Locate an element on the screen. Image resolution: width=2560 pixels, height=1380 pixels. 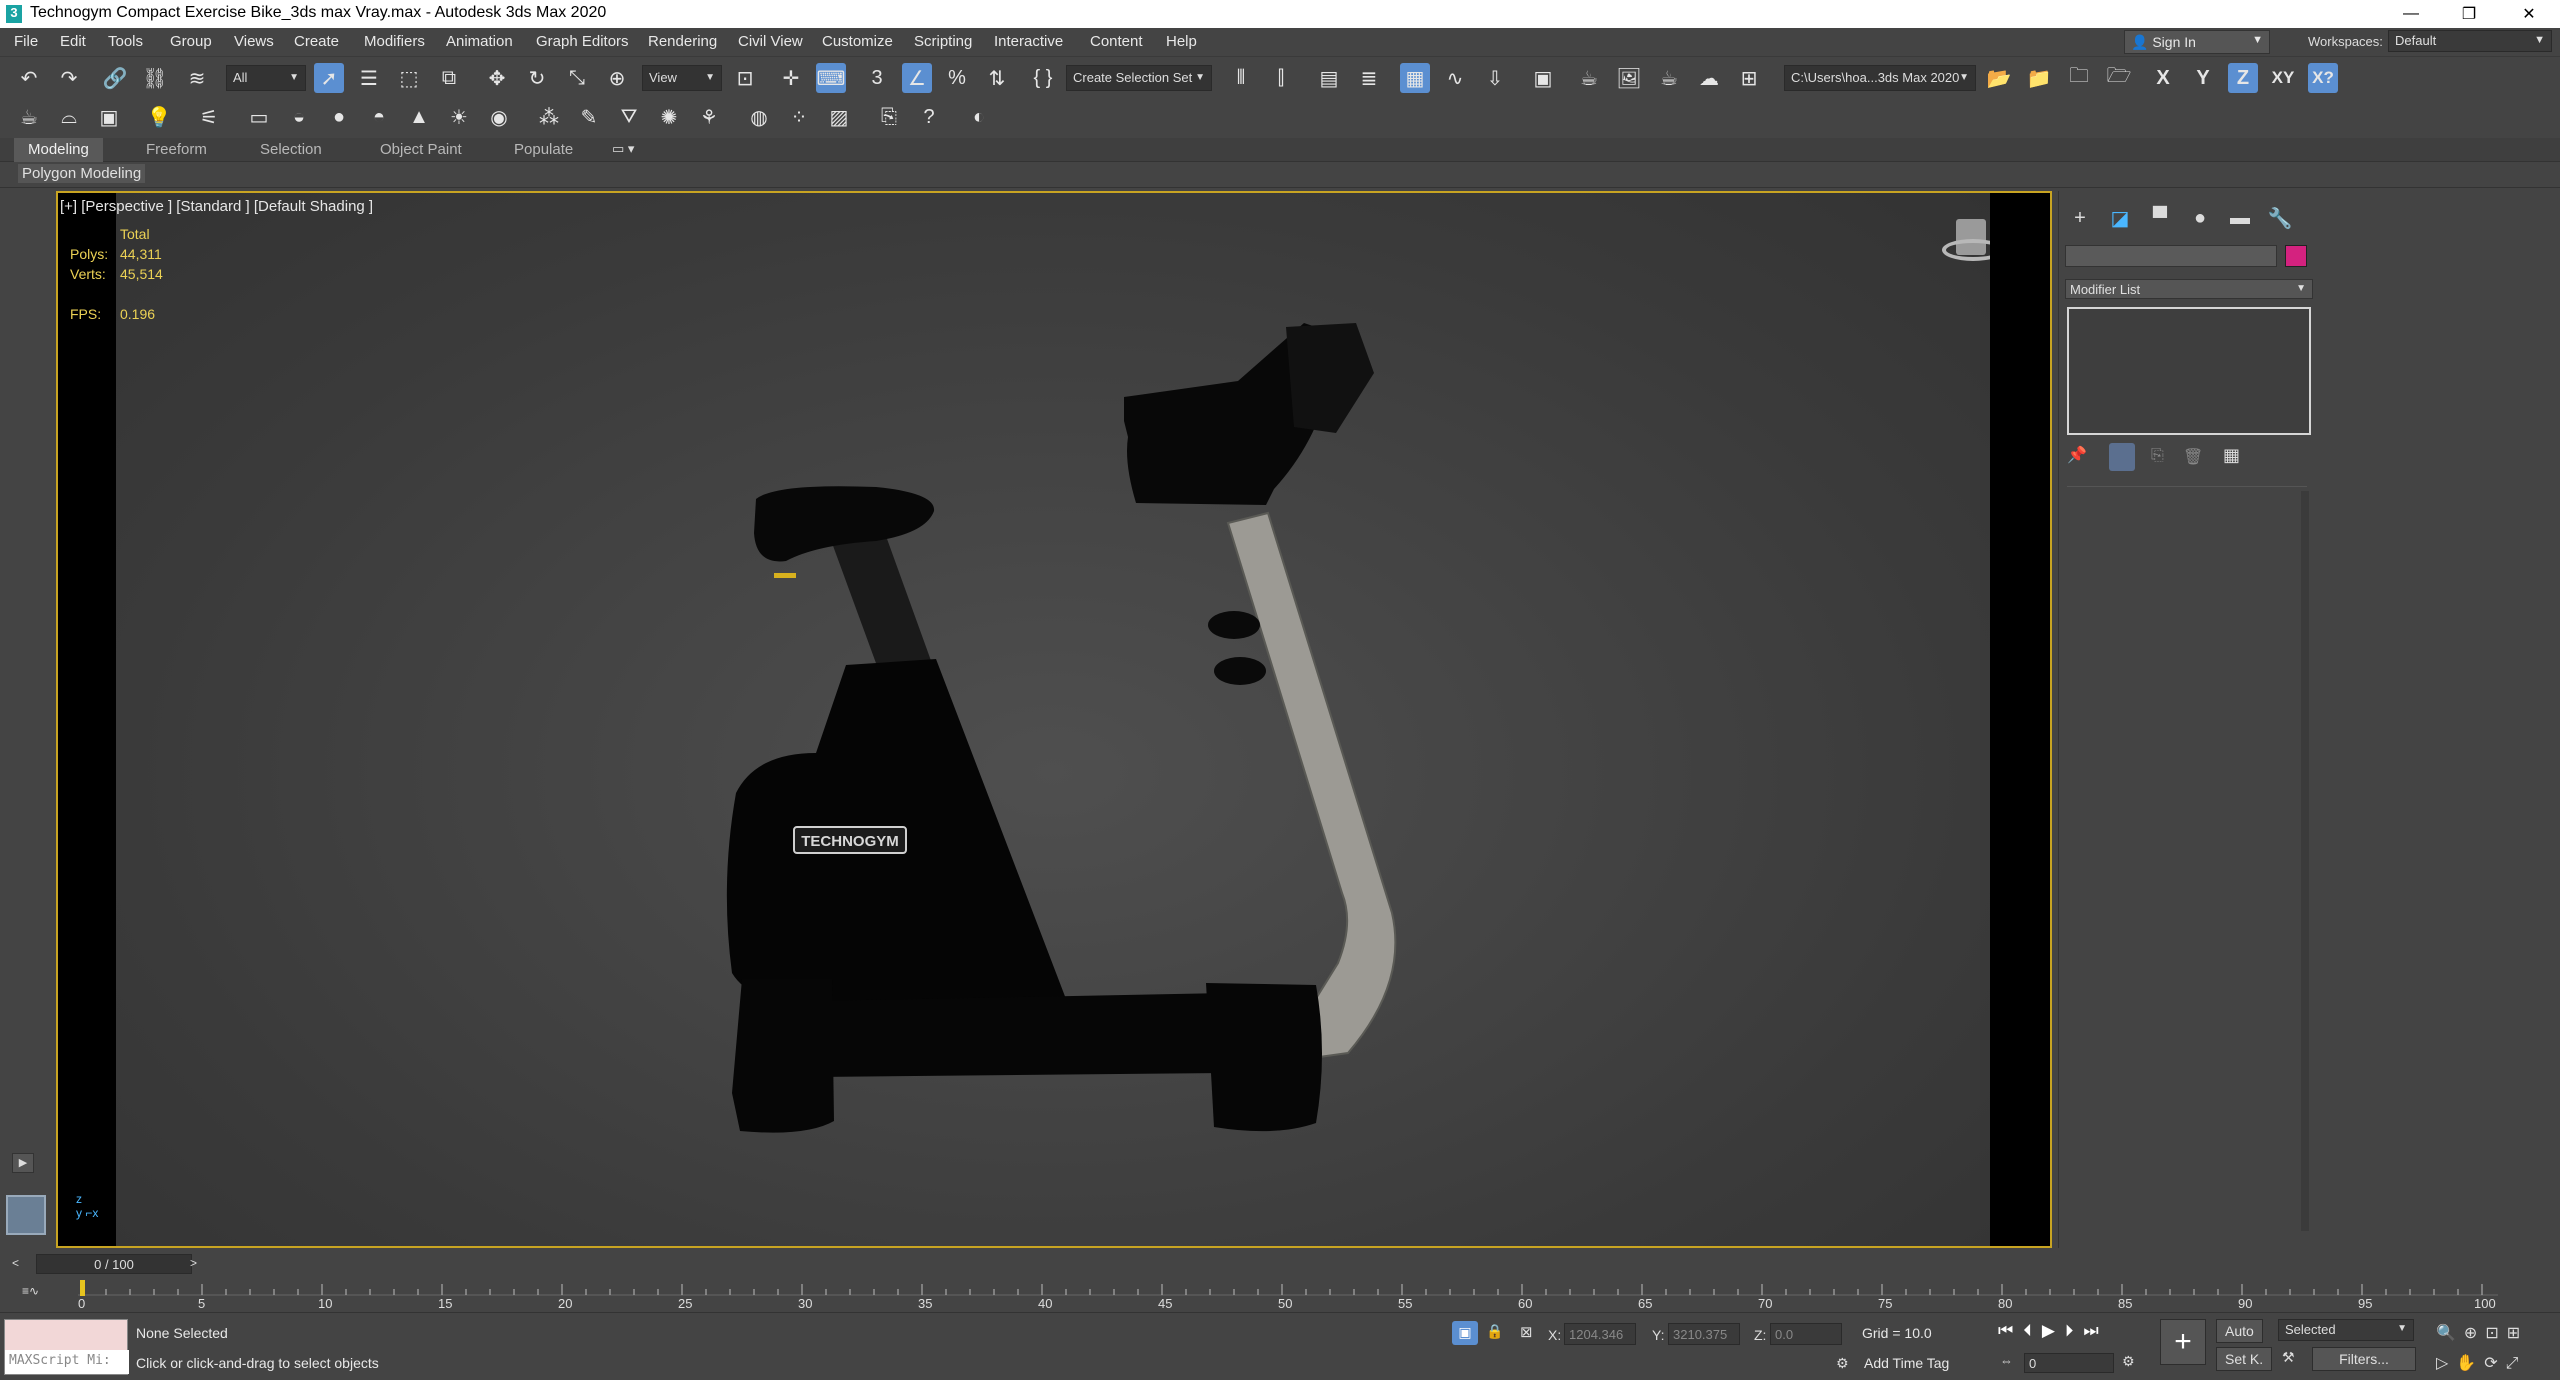
teapot-icon: ☕ is located at coordinates (29, 117).